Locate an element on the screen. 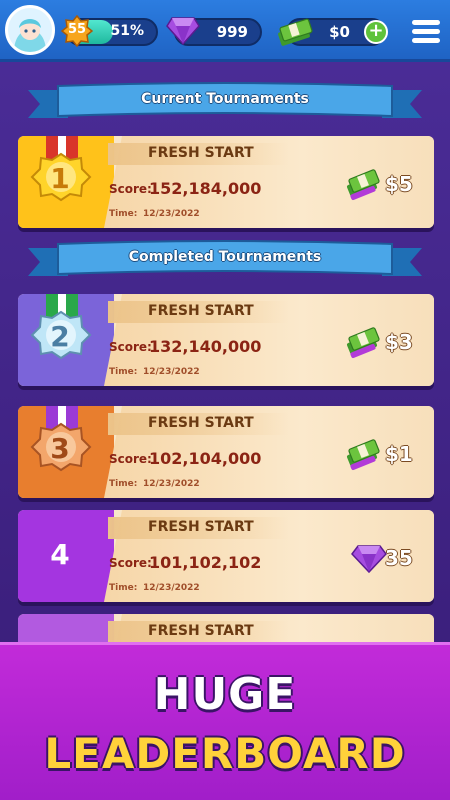 Image resolution: width=450 pixels, height=800 pixels. xp-percent: 51% is located at coordinates (127, 31).